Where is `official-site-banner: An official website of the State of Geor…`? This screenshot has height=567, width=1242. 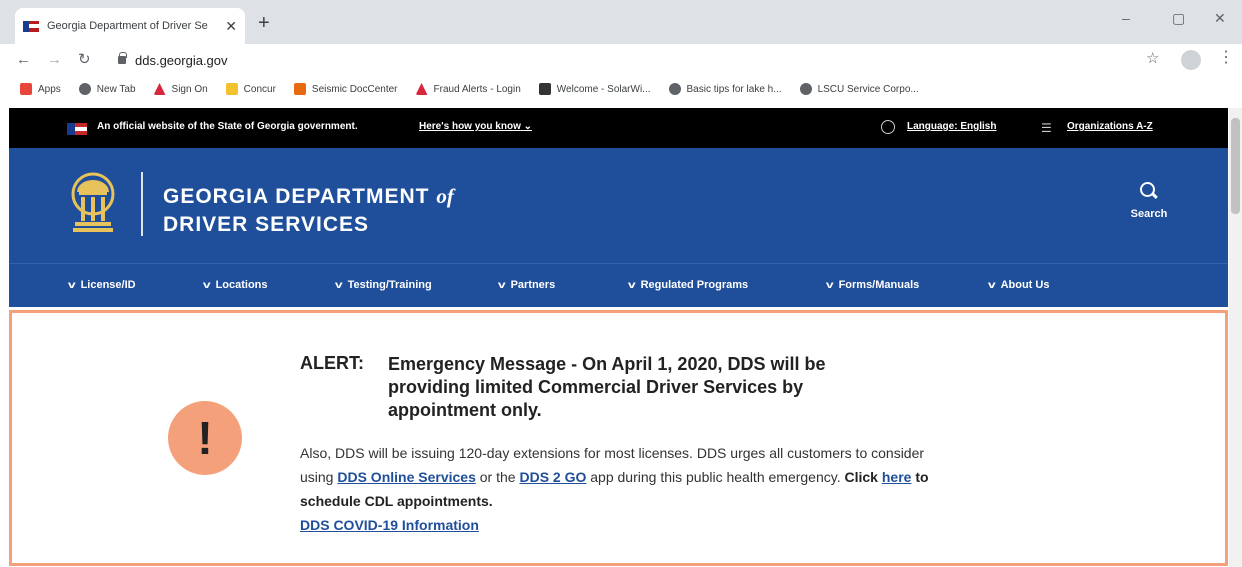 official-site-banner: An official website of the State of Geor… is located at coordinates (618, 128).